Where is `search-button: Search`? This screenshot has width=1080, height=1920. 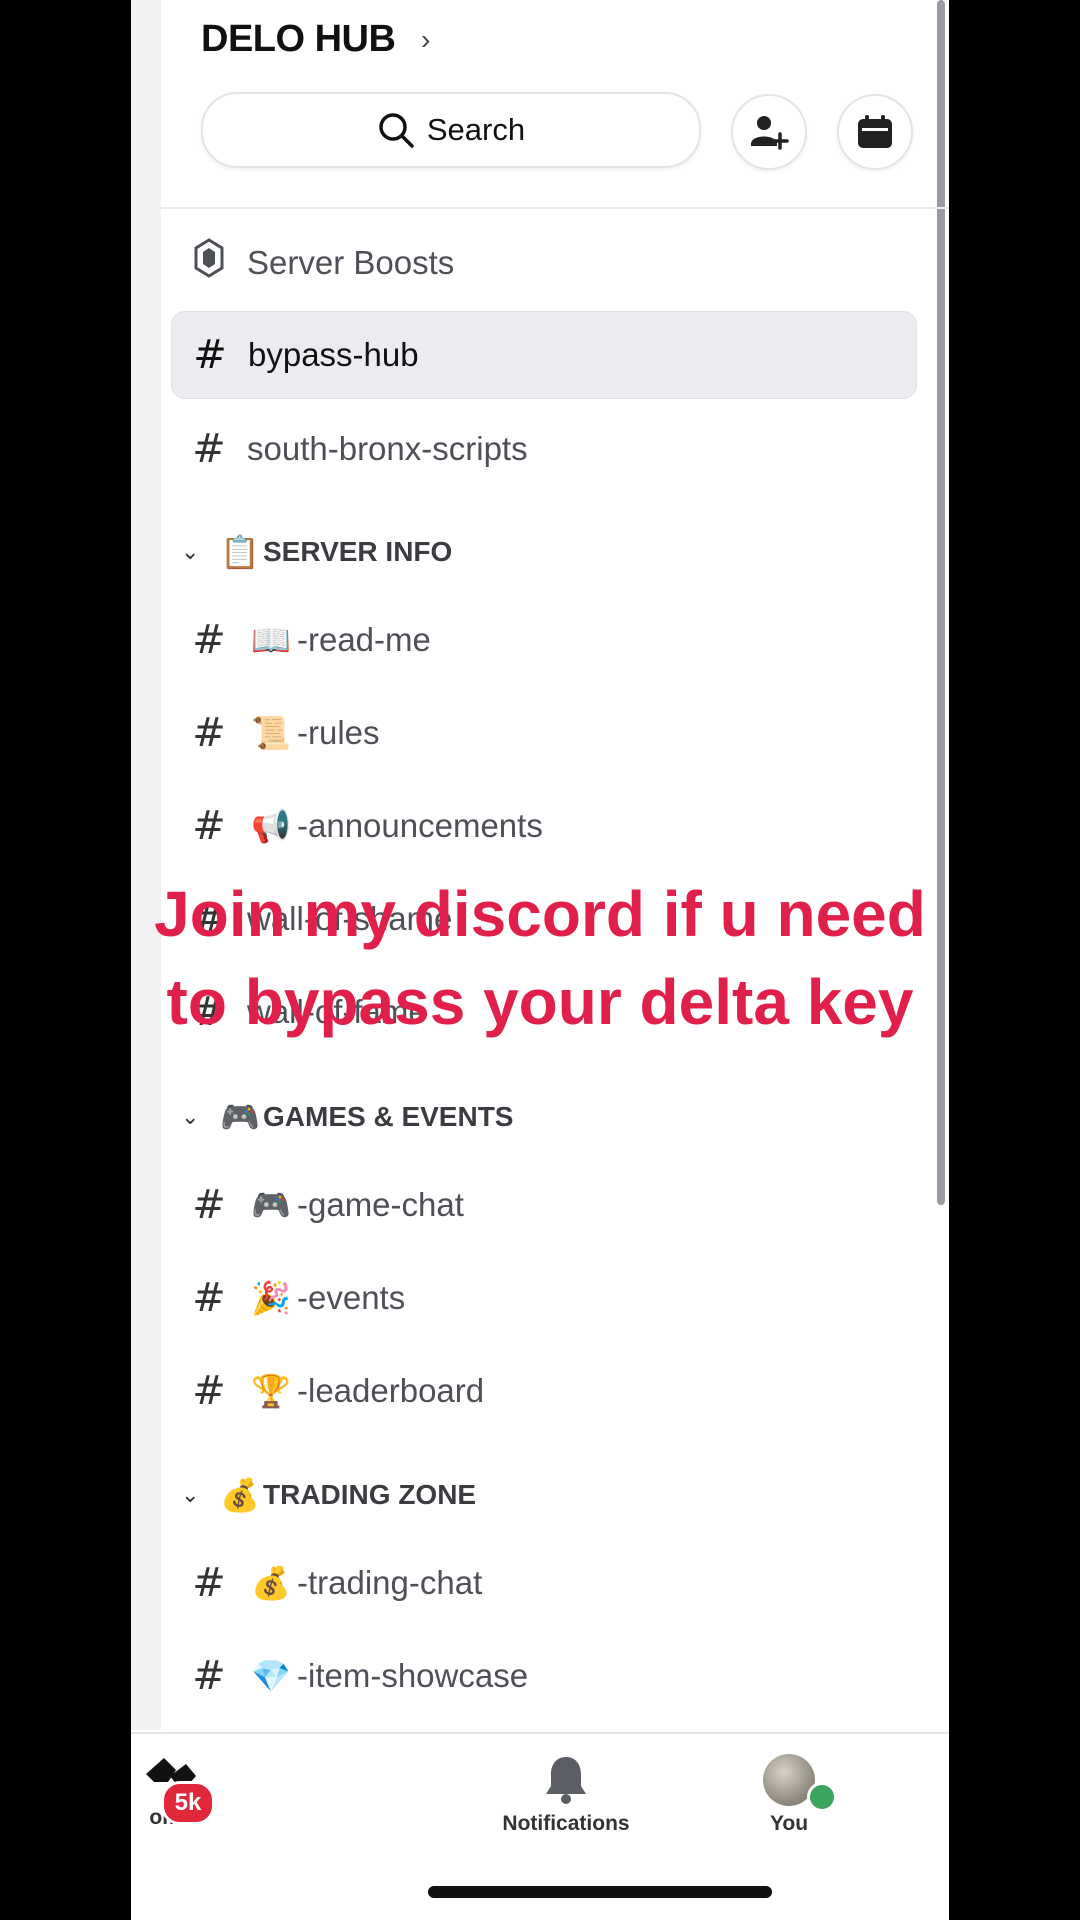
search-button: Search is located at coordinates (451, 130).